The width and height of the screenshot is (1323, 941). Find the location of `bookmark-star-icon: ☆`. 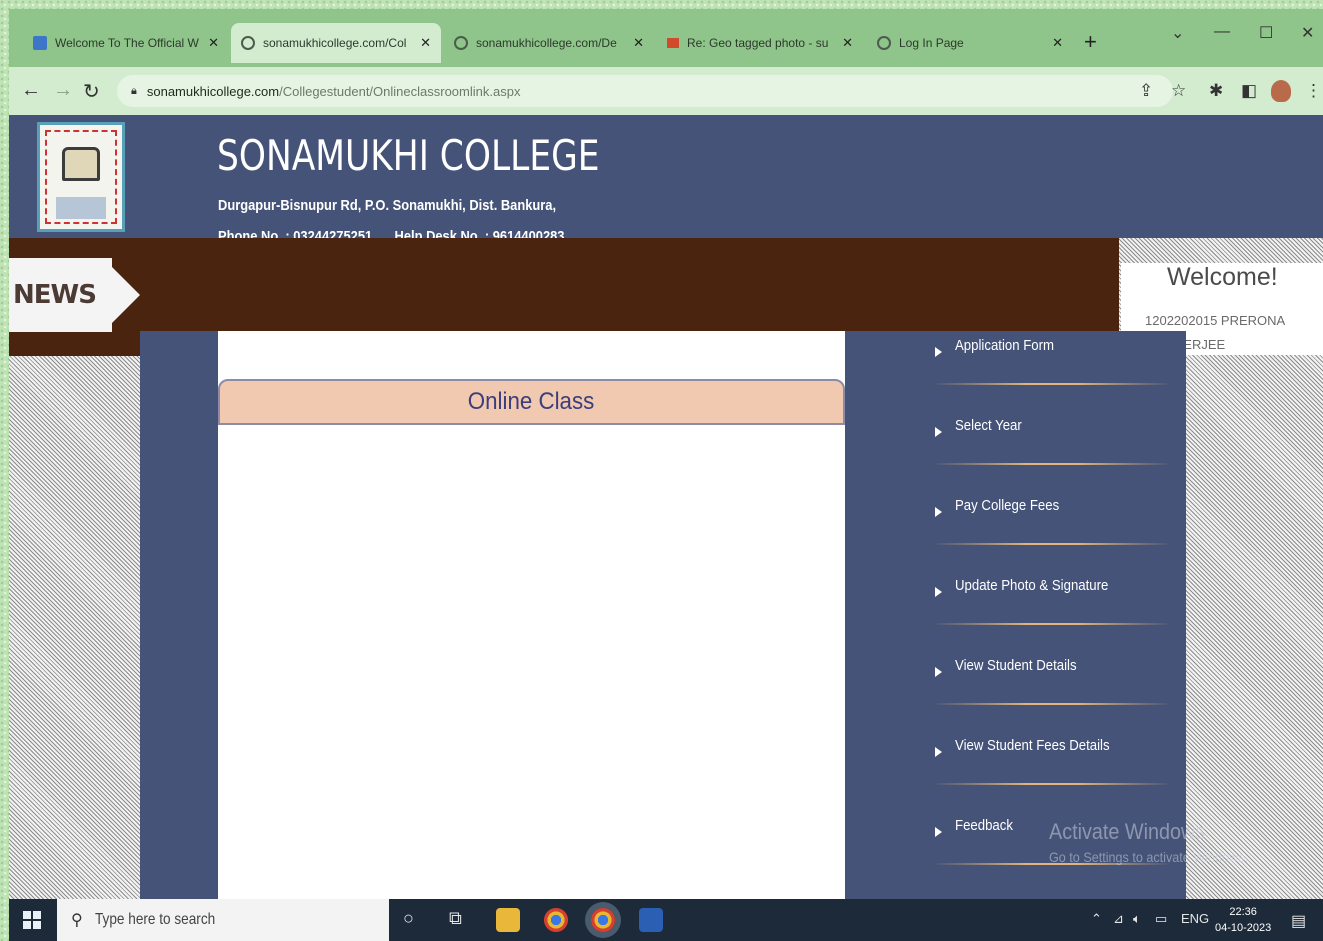

bookmark-star-icon: ☆ is located at coordinates (1178, 91).